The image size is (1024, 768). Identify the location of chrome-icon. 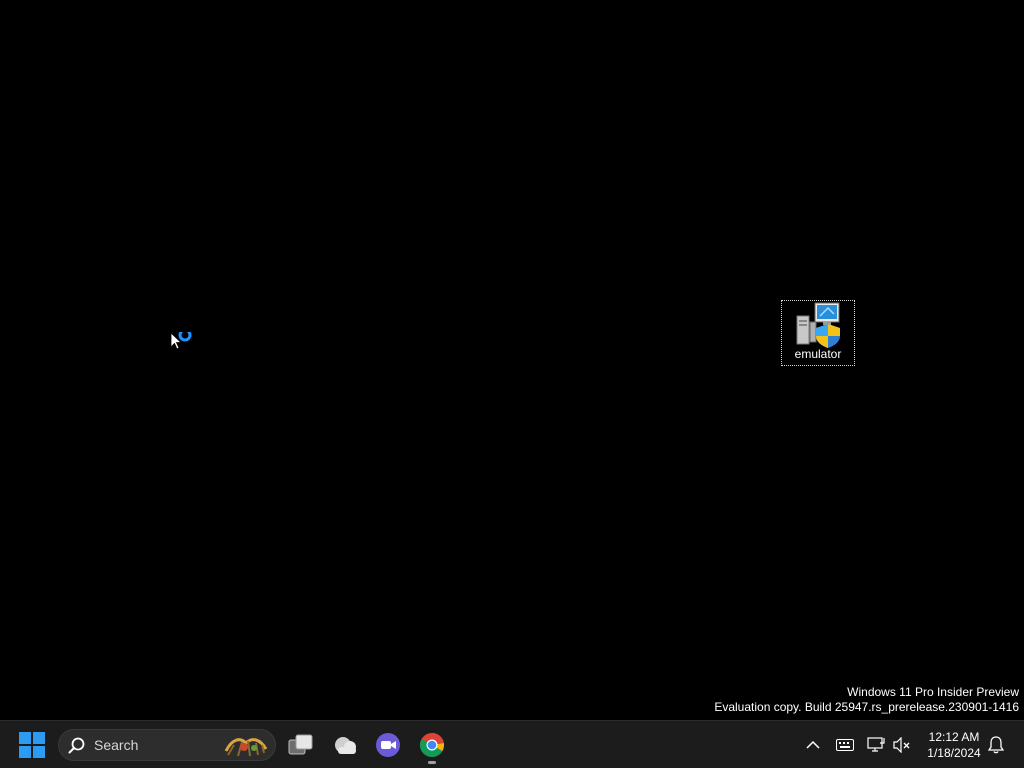
(432, 745).